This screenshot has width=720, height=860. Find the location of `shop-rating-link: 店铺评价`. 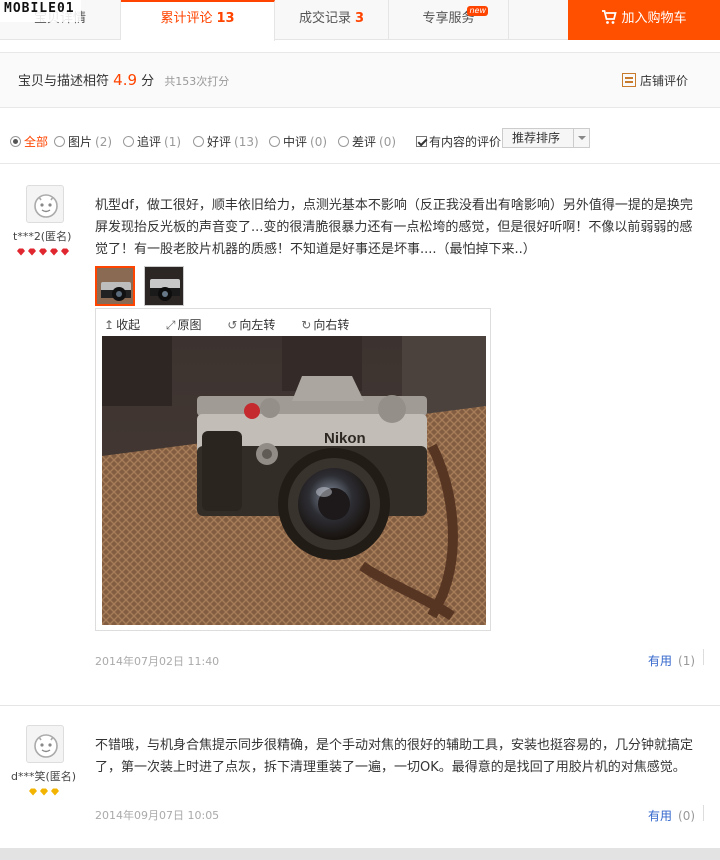

shop-rating-link: 店铺评价 is located at coordinates (655, 80).